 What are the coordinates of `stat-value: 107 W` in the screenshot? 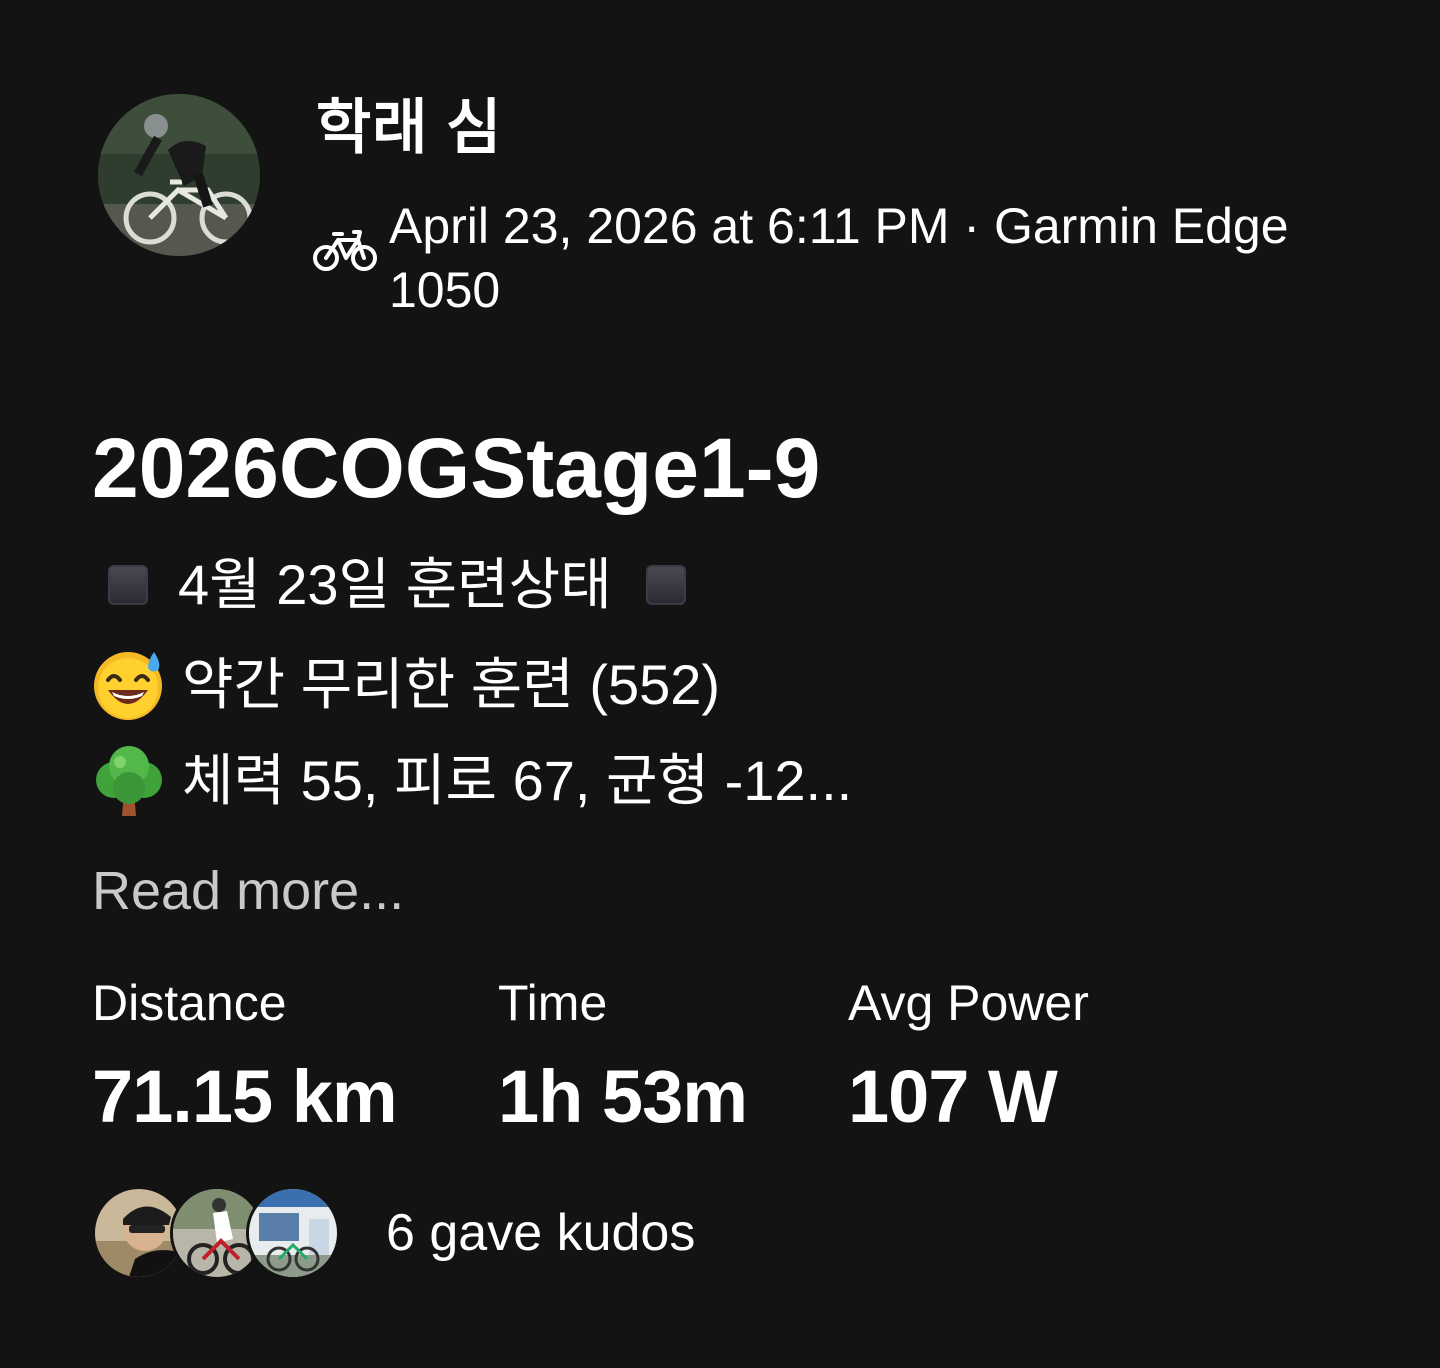 It's located at (953, 1096).